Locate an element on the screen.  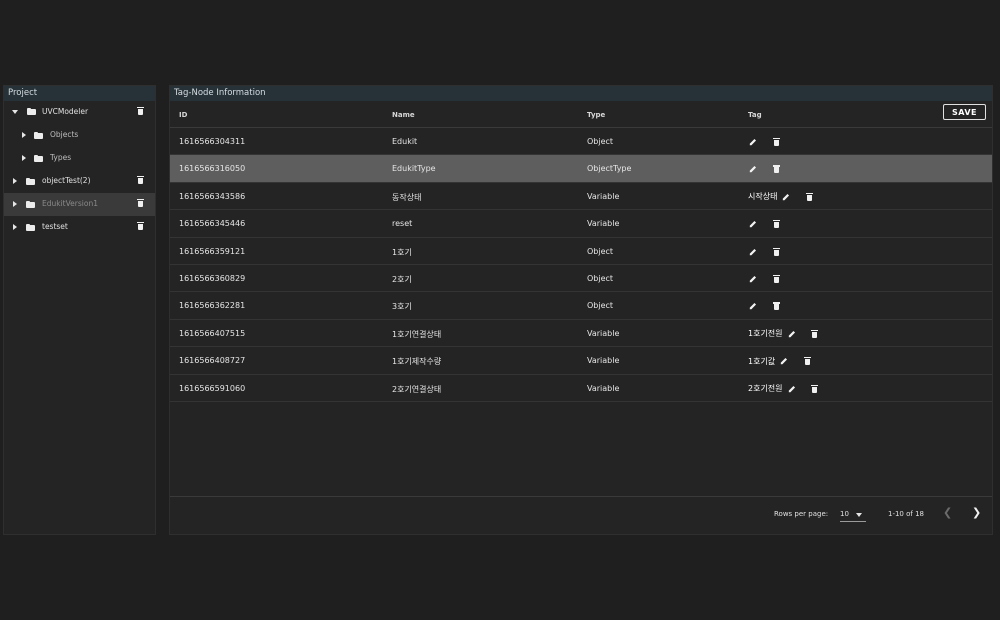
tree-item-uvcmodeler: UVCModeler is located at coordinates (79, 112).